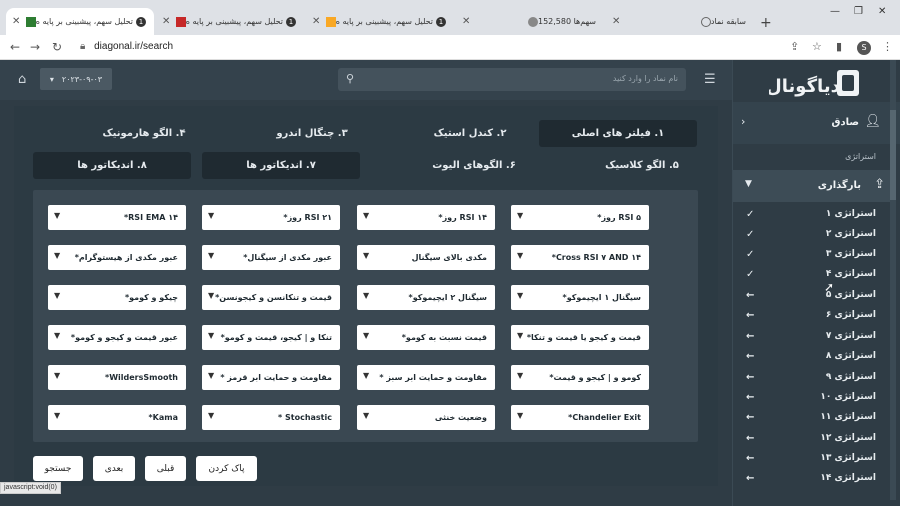  I want to click on url-field: 🔒︎ diagonal.ir/search, so click(126, 46).